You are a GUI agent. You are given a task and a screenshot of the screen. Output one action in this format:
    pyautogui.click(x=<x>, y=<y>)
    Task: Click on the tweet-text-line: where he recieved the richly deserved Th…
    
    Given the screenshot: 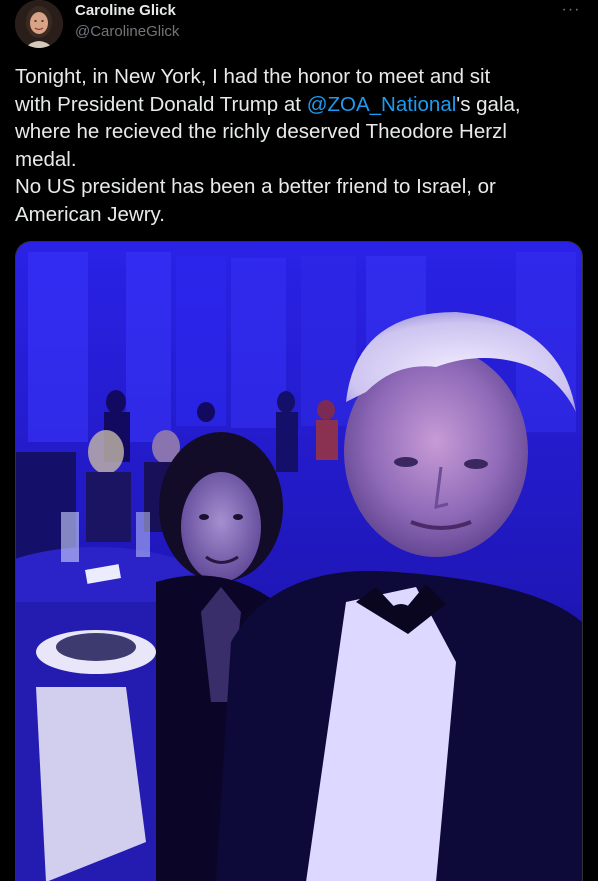 What is the action you would take?
    pyautogui.click(x=261, y=131)
    